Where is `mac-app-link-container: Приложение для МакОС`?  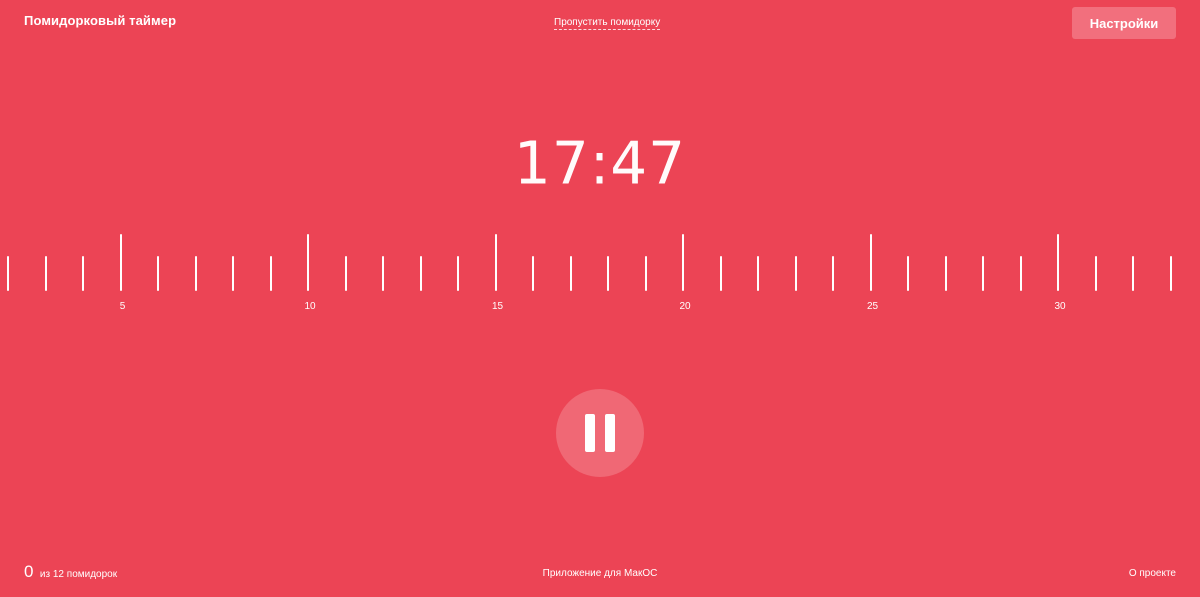 mac-app-link-container: Приложение для МакОС is located at coordinates (600, 573).